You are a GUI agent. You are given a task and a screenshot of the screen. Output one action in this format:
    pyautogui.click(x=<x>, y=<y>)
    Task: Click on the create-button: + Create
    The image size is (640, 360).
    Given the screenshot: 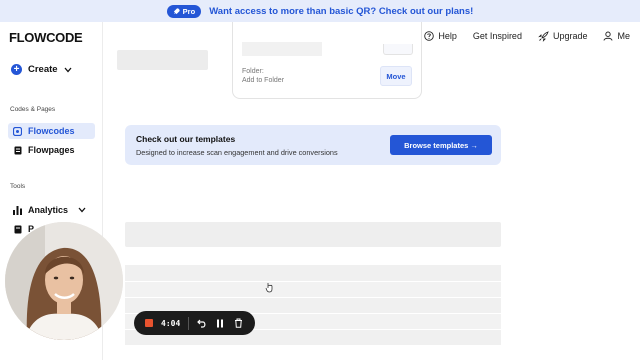 What is the action you would take?
    pyautogui.click(x=41, y=69)
    